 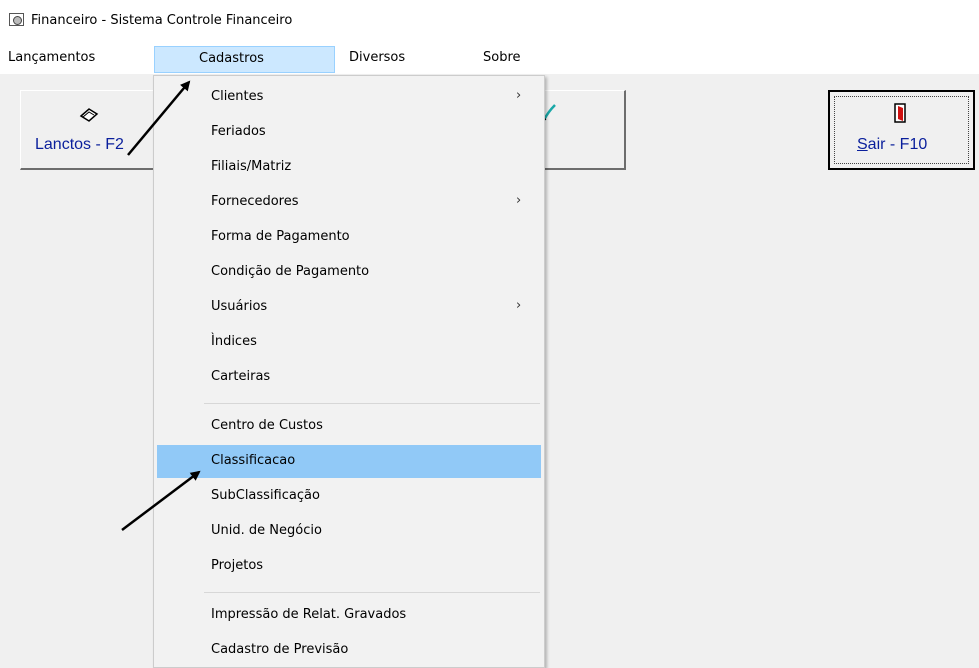 What do you see at coordinates (349, 202) in the screenshot?
I see `menu-item-fornecedores: Fornecedores ›` at bounding box center [349, 202].